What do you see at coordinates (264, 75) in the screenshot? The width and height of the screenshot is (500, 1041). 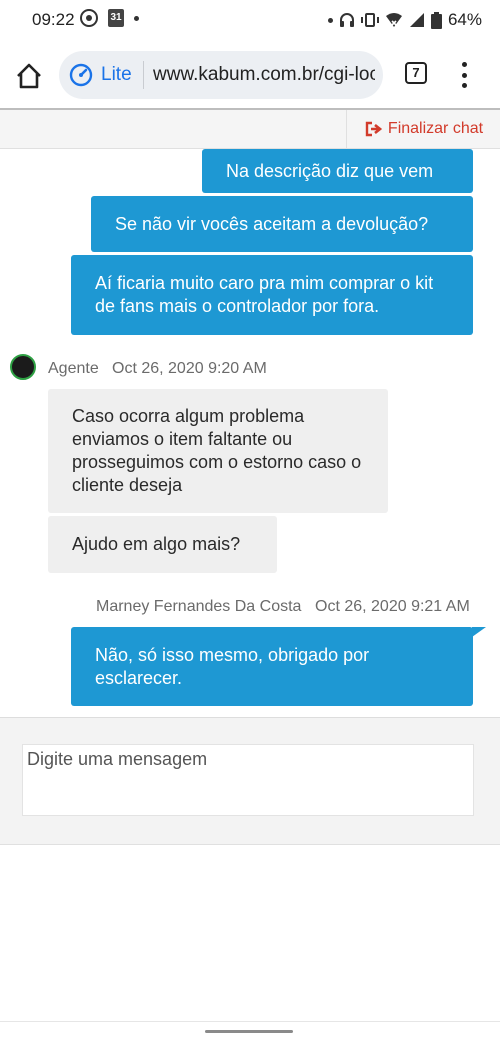 I see `url-text: www.kabum.com.br/cgi-local/` at bounding box center [264, 75].